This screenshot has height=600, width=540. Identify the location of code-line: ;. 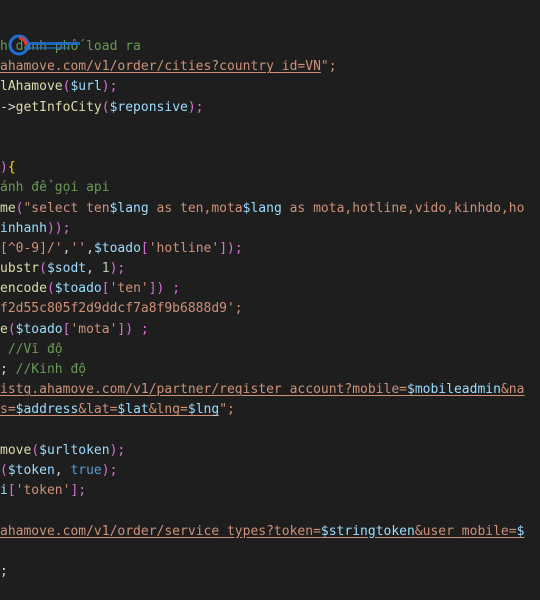
(270, 572).